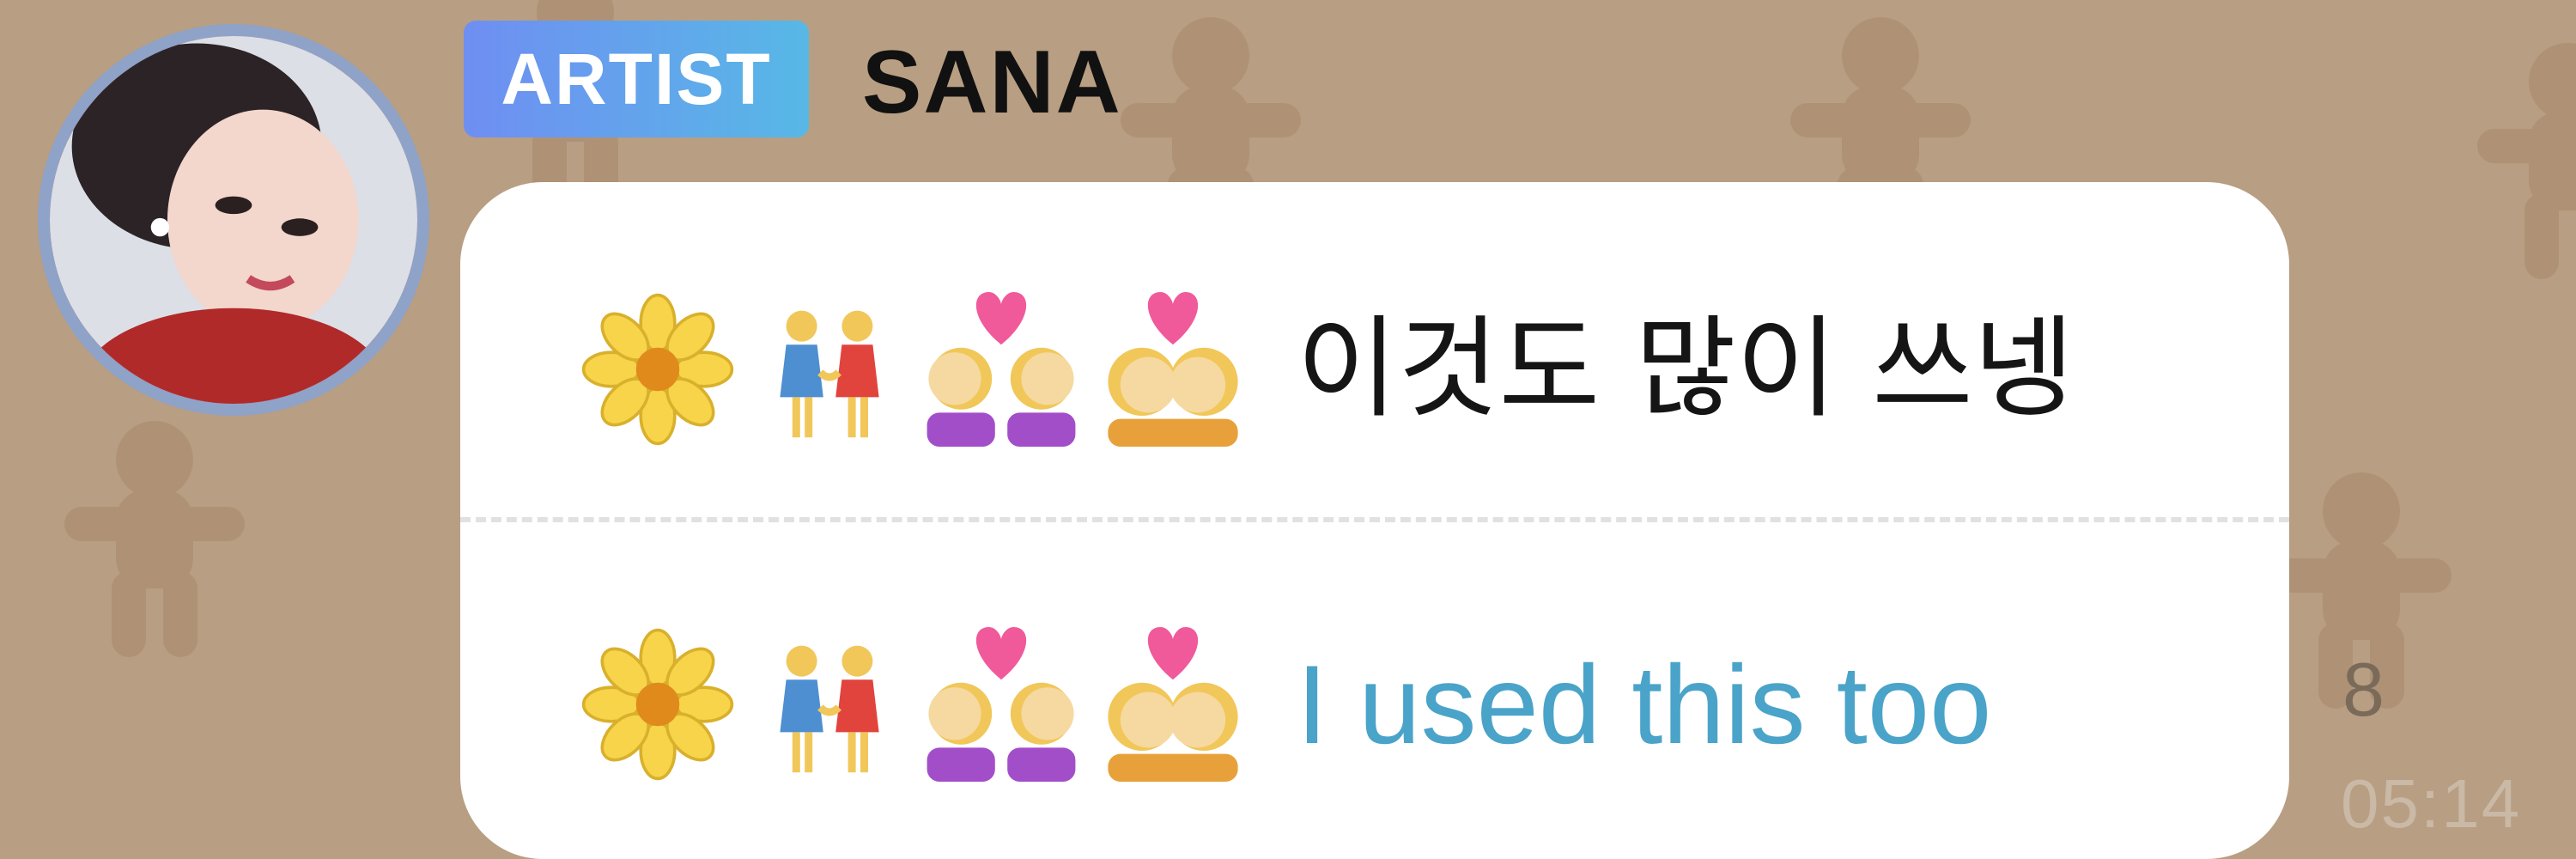 The height and width of the screenshot is (859, 2576). What do you see at coordinates (992, 83) in the screenshot?
I see `sender-name: SANA` at bounding box center [992, 83].